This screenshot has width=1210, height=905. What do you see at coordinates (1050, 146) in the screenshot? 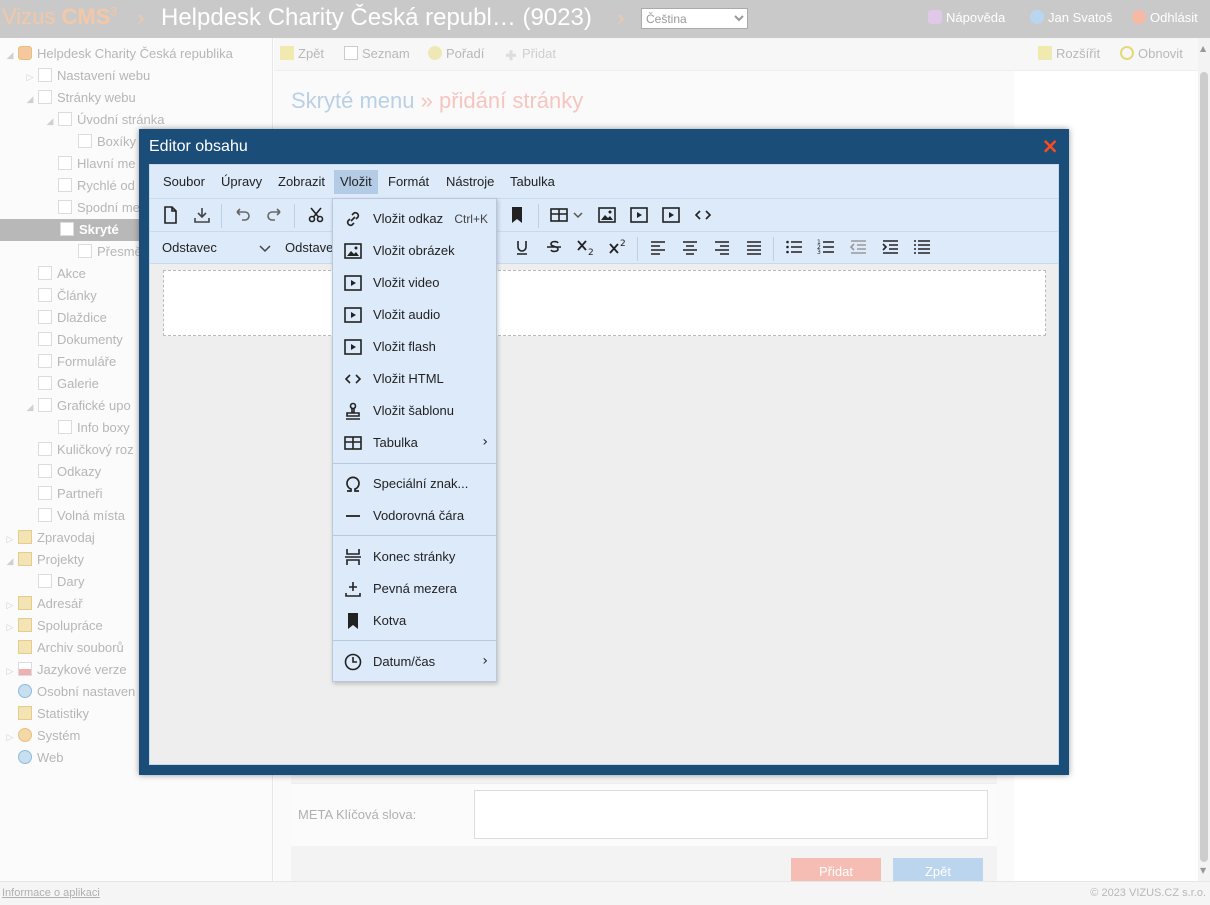
I see `close-icon: ×` at bounding box center [1050, 146].